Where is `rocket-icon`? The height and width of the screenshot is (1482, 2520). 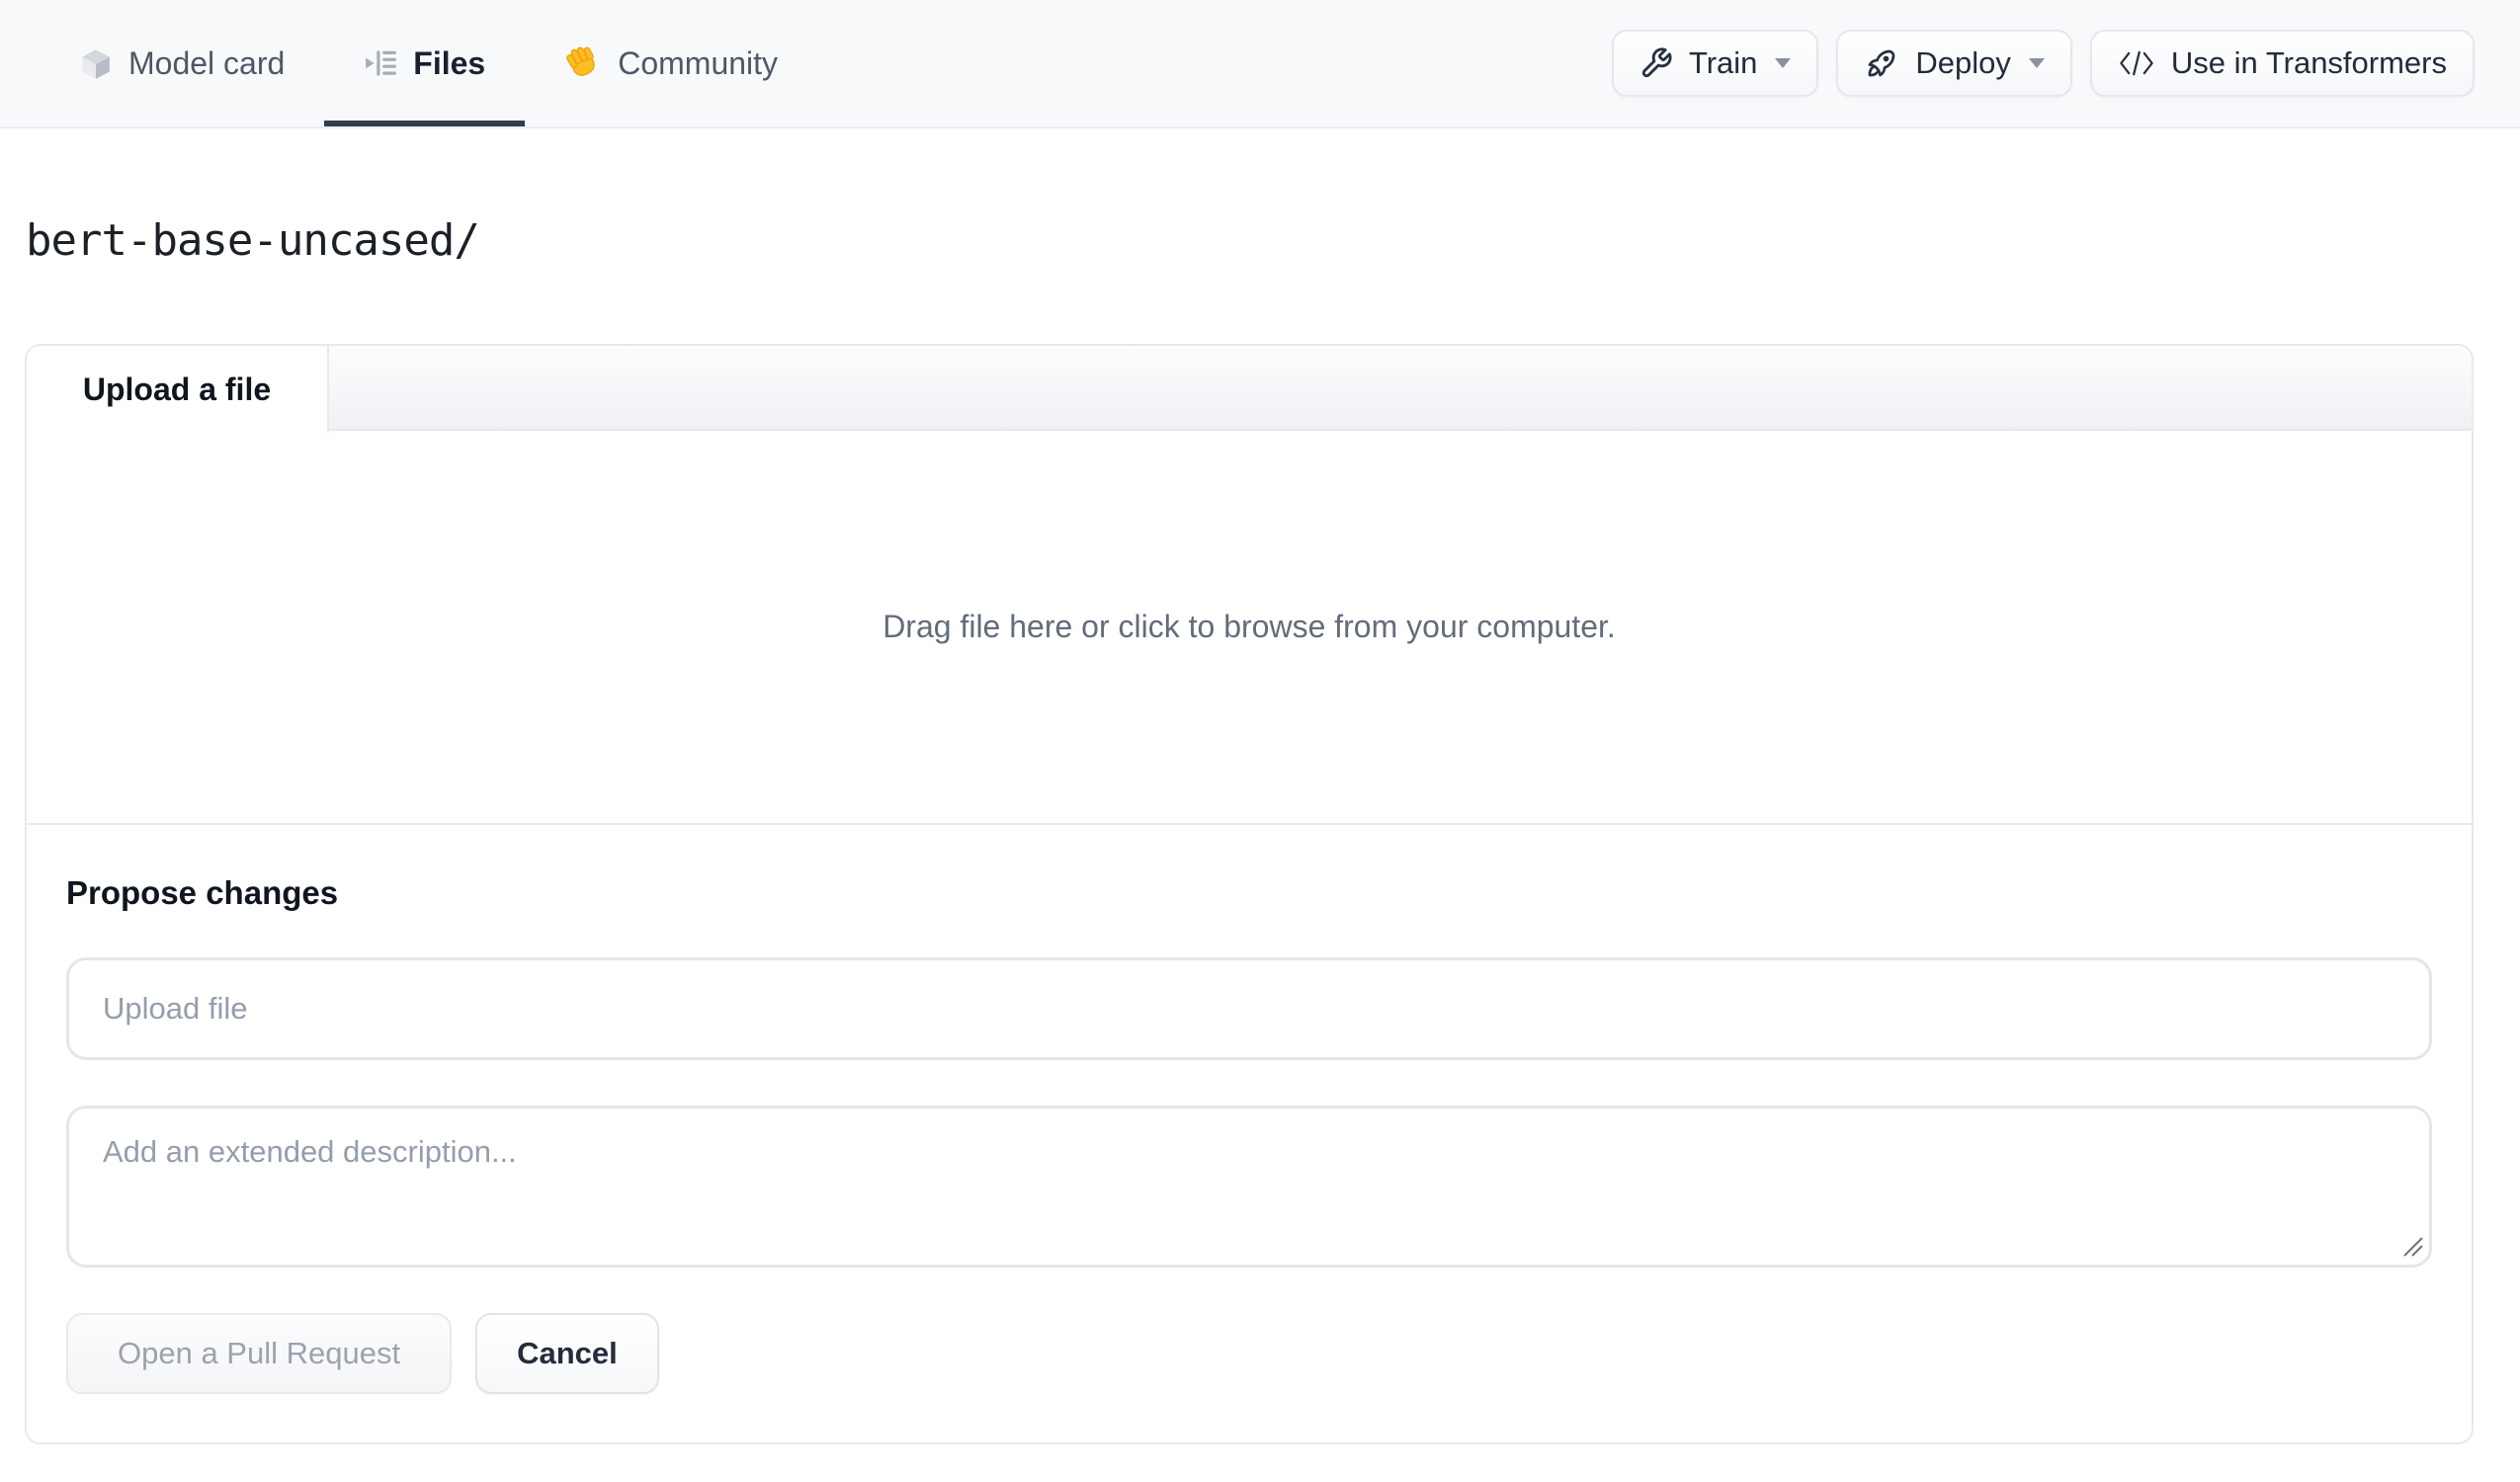
rocket-icon is located at coordinates (1881, 63).